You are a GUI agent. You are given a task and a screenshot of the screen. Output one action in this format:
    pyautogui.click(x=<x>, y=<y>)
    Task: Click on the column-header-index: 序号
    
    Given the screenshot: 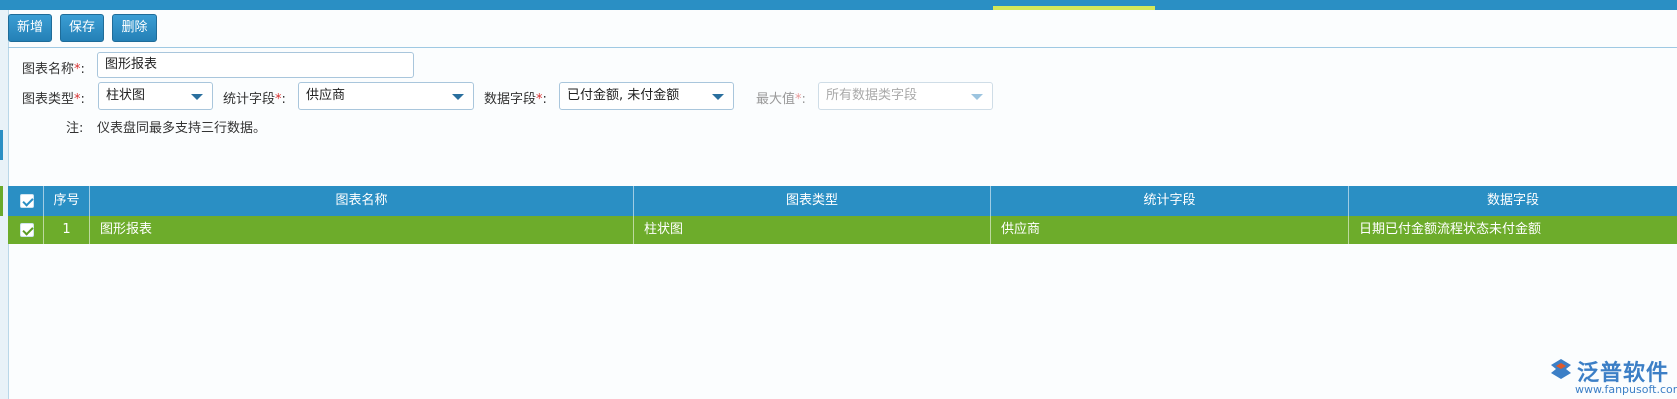 What is the action you would take?
    pyautogui.click(x=67, y=201)
    